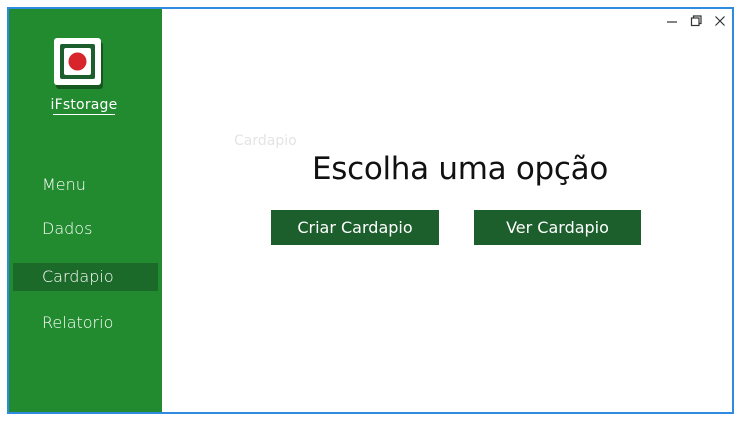 The image size is (749, 430). What do you see at coordinates (460, 169) in the screenshot?
I see `page-title: Escolha uma opção` at bounding box center [460, 169].